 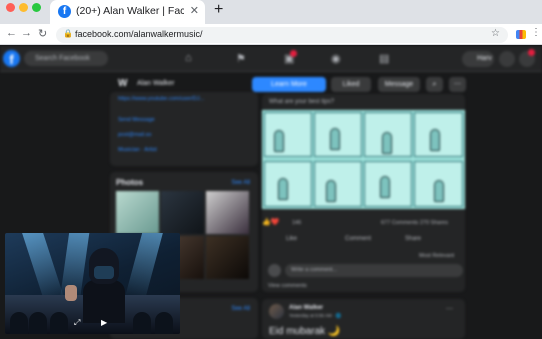 I want to click on pages-icon: ⚑, so click(x=241, y=58).